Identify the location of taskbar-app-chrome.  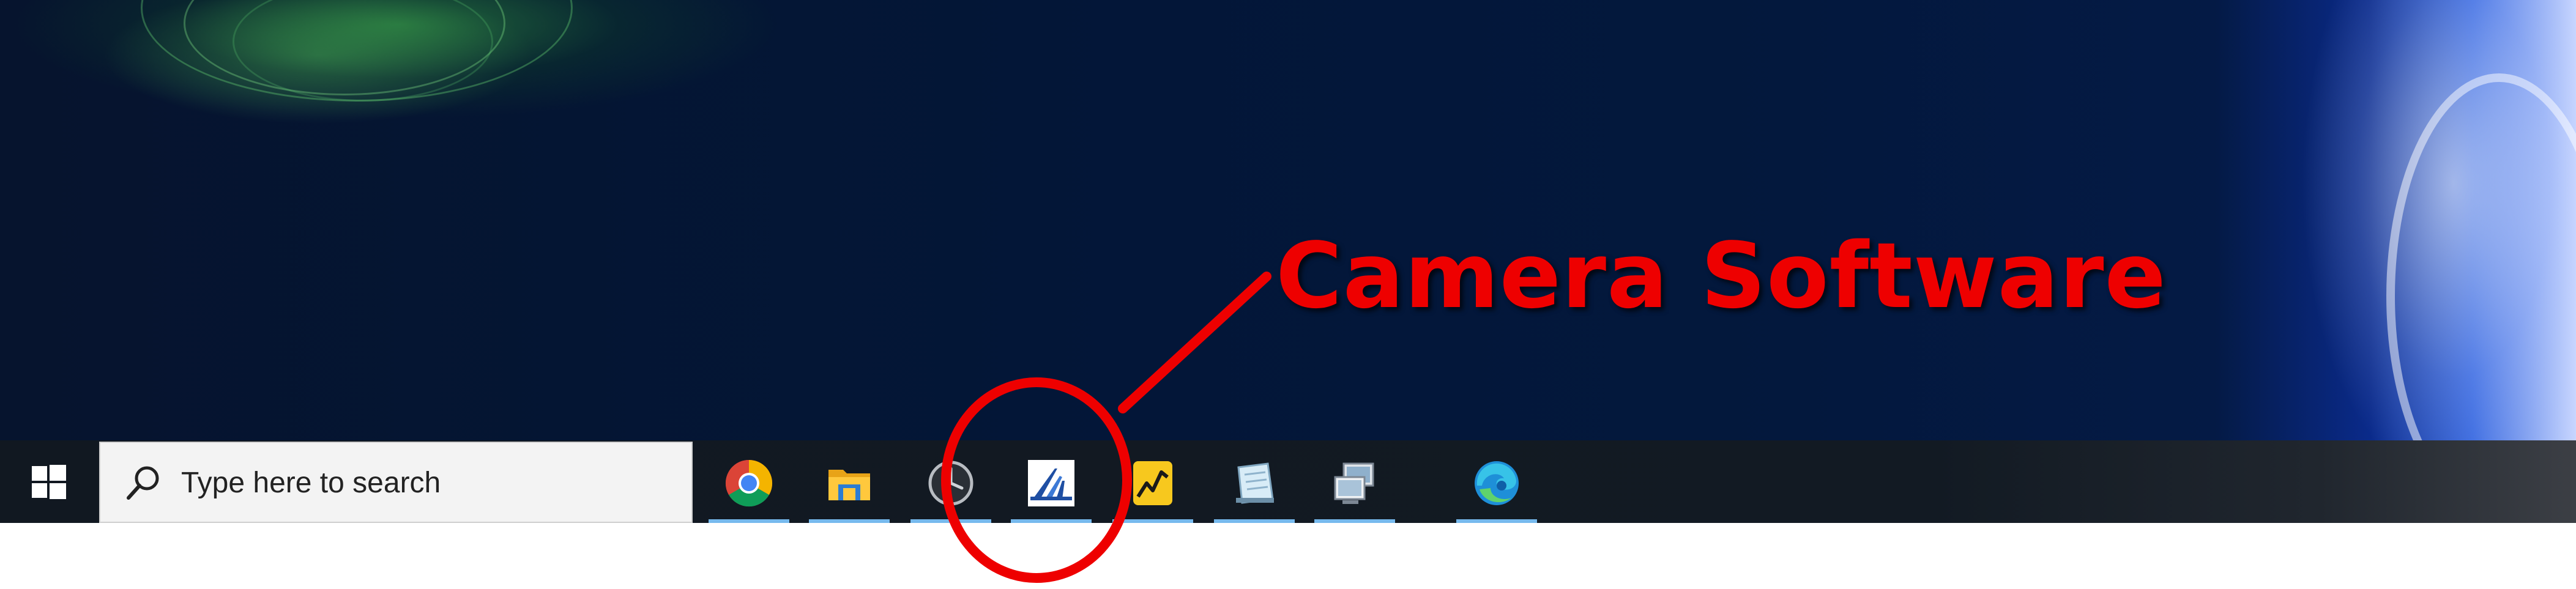
(749, 481).